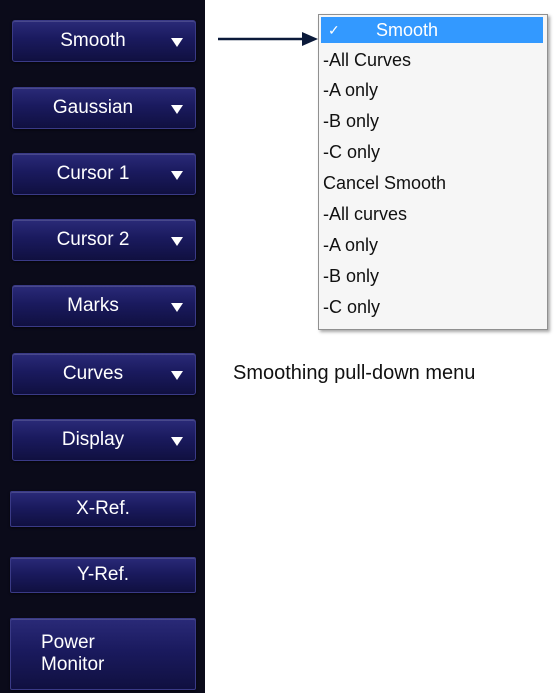 Image resolution: width=559 pixels, height=693 pixels. I want to click on button-label: Marks, so click(93, 305).